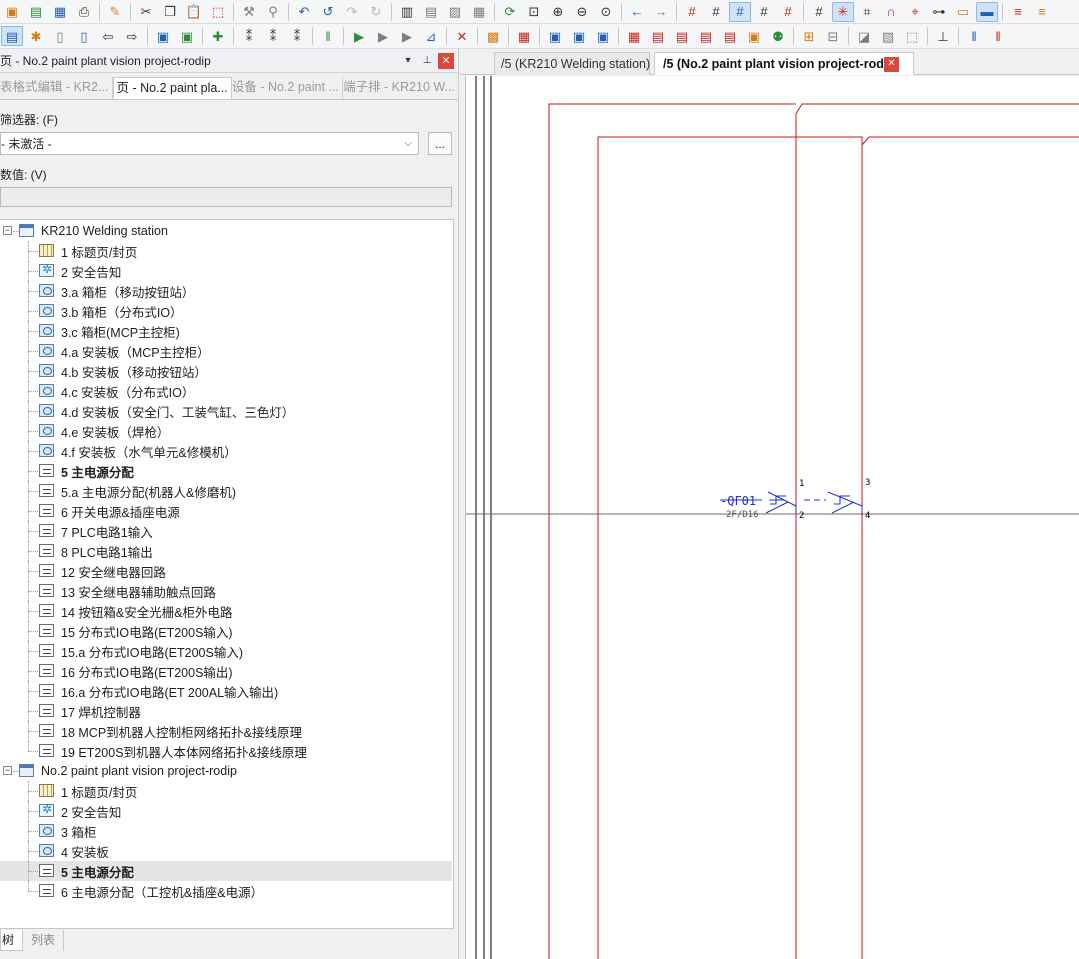 This screenshot has width=1079, height=959. What do you see at coordinates (534, 12) in the screenshot?
I see `zoom-window-icon: ⊡` at bounding box center [534, 12].